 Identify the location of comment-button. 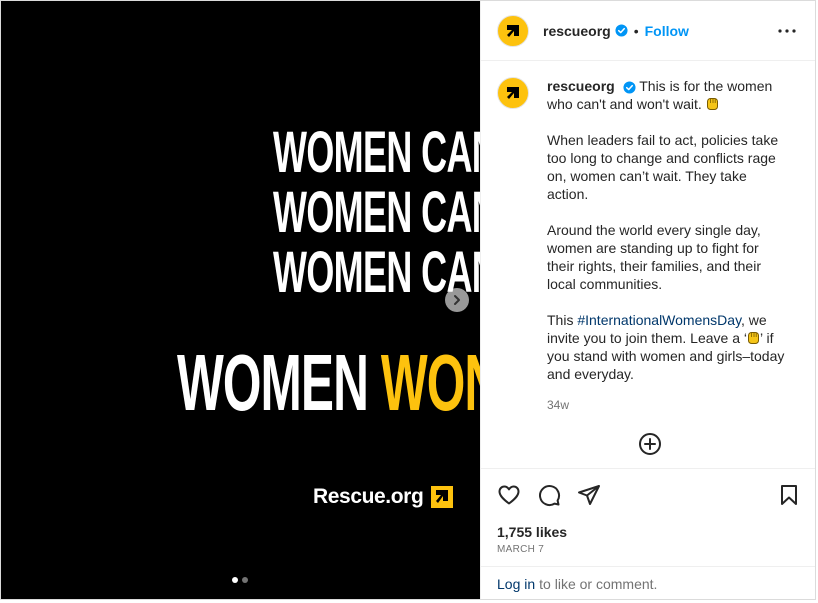
(549, 495).